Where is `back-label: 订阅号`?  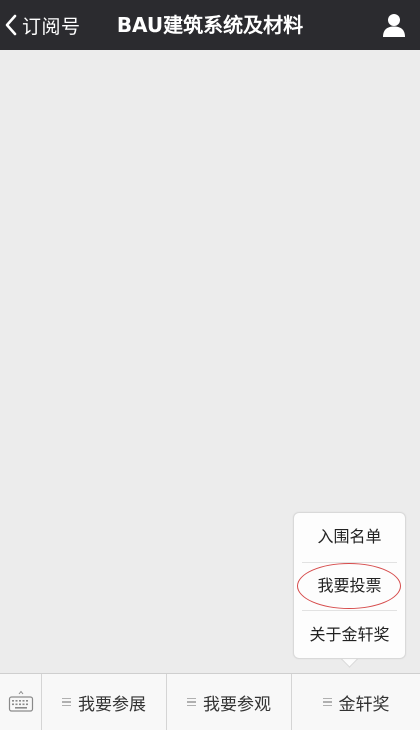
back-label: 订阅号 is located at coordinates (51, 26).